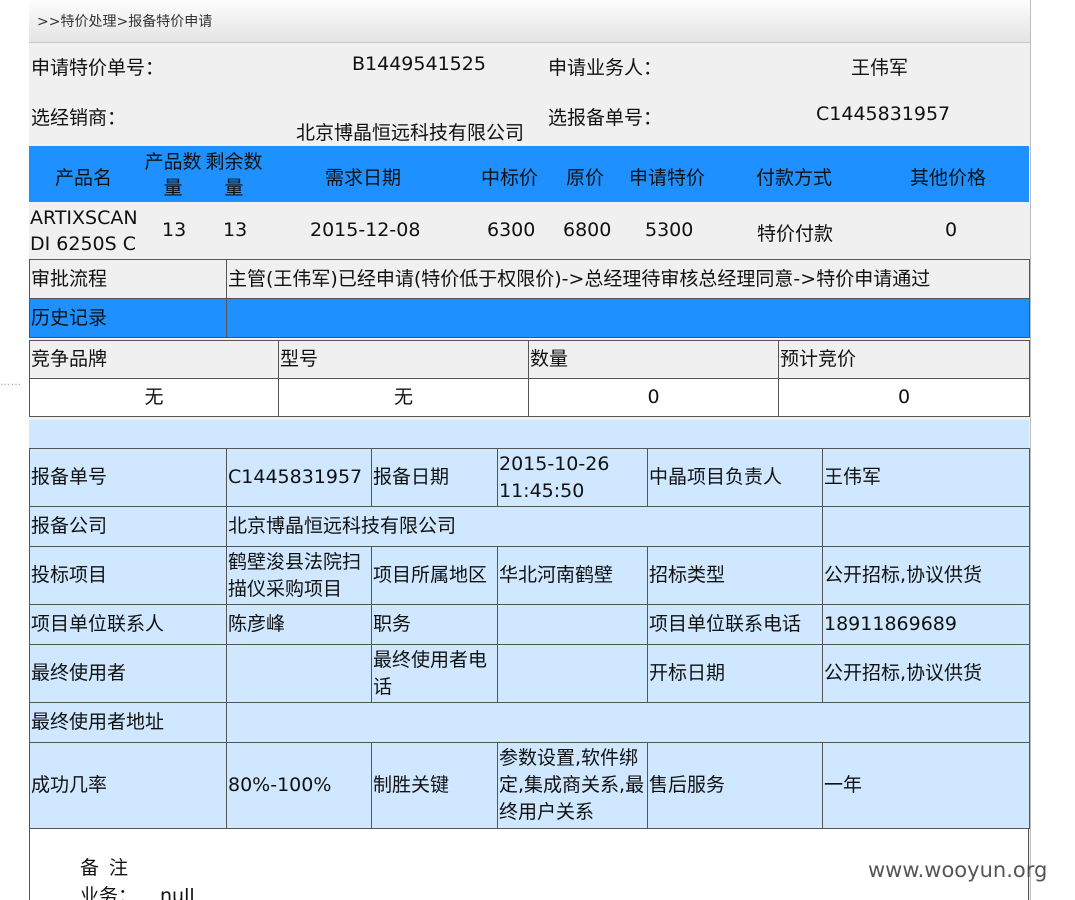 The height and width of the screenshot is (900, 1075). What do you see at coordinates (128, 673) in the screenshot?
I see `end-user-label: 最终使用者` at bounding box center [128, 673].